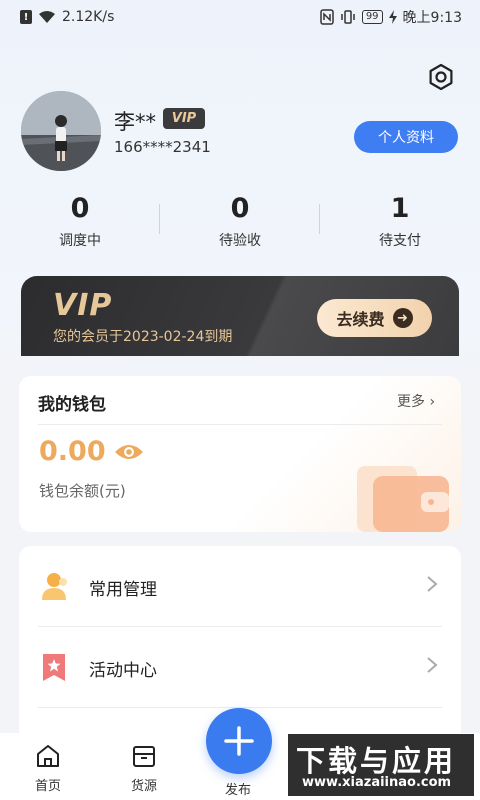 This screenshot has height=800, width=480. What do you see at coordinates (129, 452) in the screenshot?
I see `eye-icon` at bounding box center [129, 452].